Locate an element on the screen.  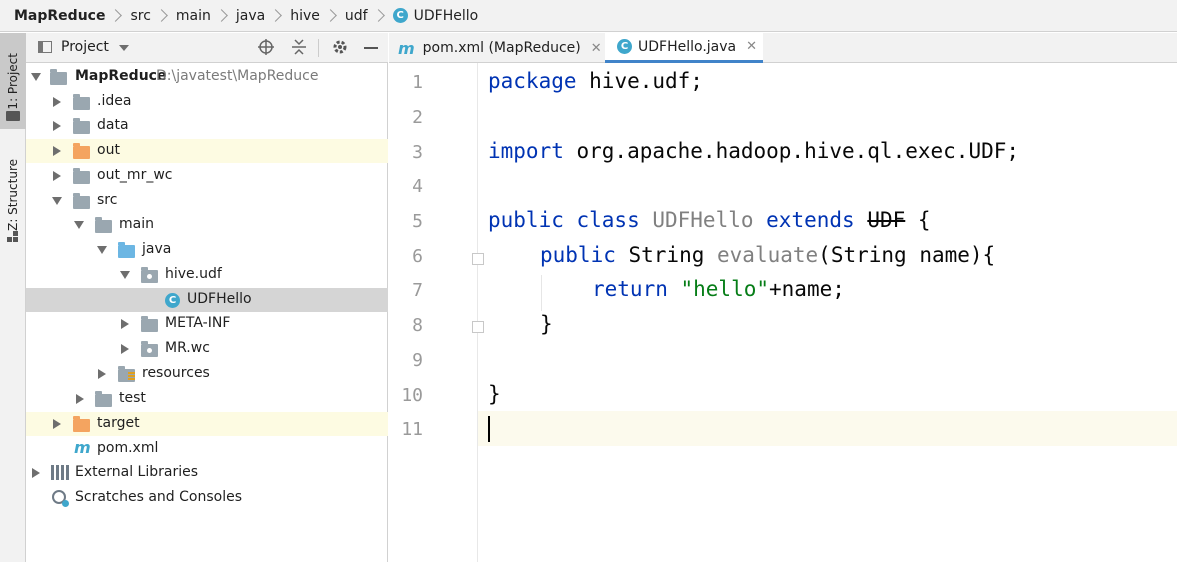
tool-tab-project-label: 1: Project is located at coordinates (13, 81).